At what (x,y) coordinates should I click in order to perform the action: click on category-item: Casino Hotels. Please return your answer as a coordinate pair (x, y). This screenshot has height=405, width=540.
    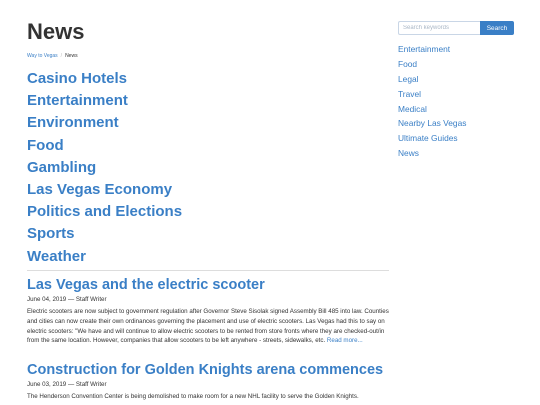
    Looking at the image, I should click on (104, 79).